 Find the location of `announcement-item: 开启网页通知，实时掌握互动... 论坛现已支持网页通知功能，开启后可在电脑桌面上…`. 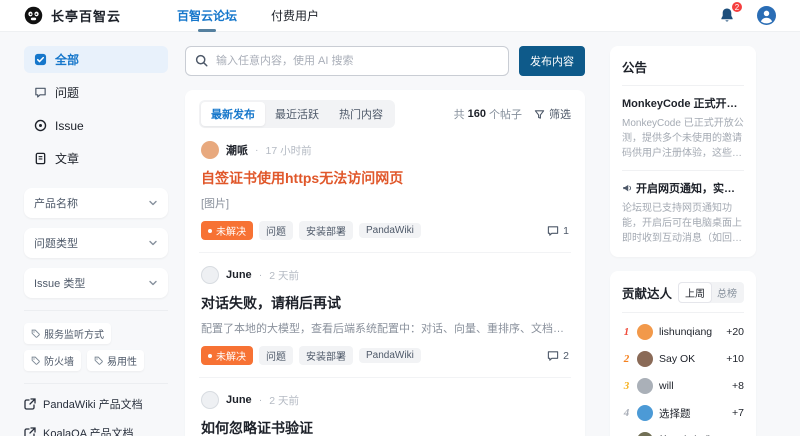

announcement-item: 开启网页通知，实时掌握互动... 论坛现已支持网页通知功能，开启后可在电脑桌面上… is located at coordinates (683, 208).